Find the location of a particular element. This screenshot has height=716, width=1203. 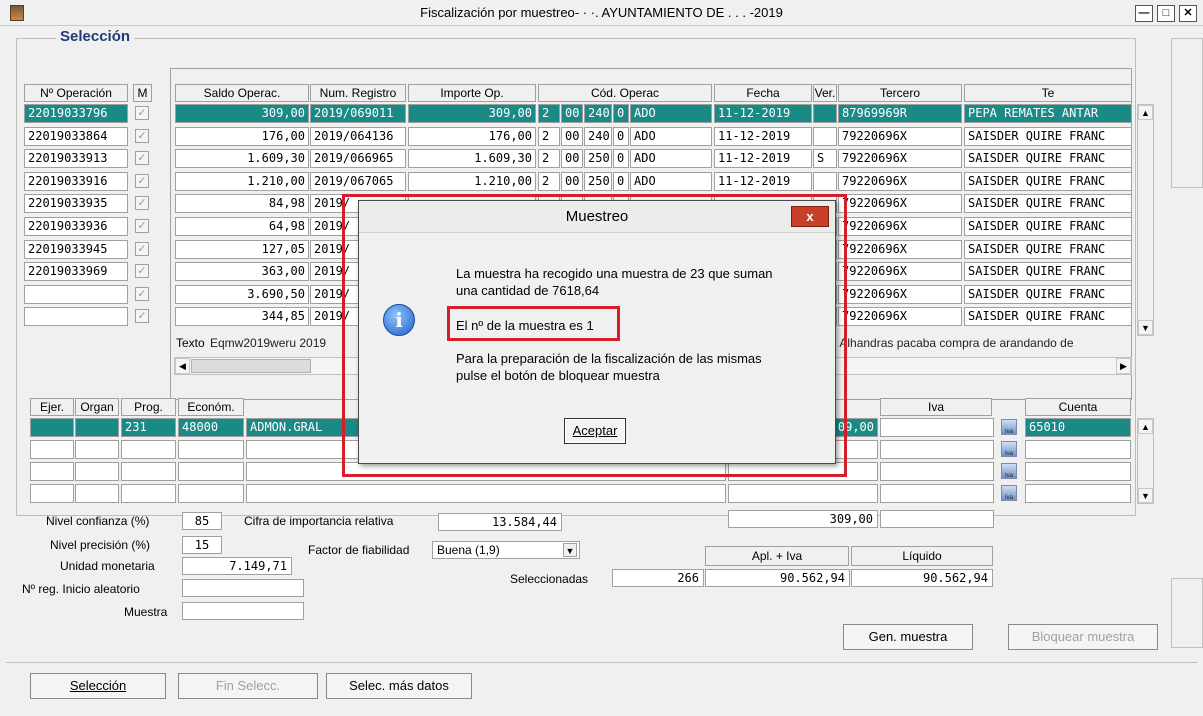

factor-select: Buena (1,9) ▼ is located at coordinates (506, 550).